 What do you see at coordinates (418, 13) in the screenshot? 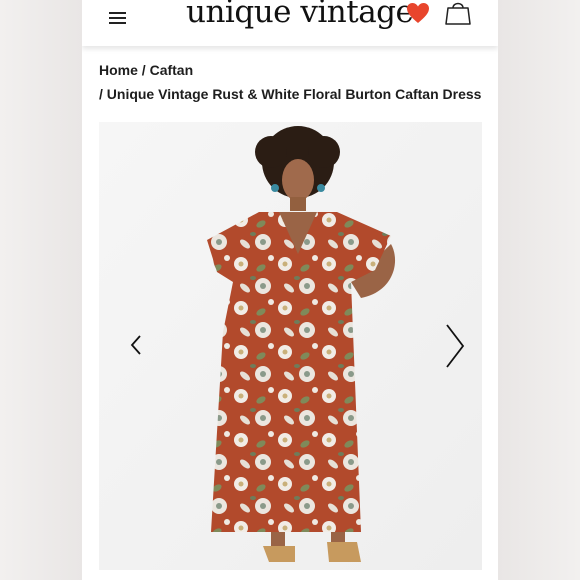
I see `heart-icon` at bounding box center [418, 13].